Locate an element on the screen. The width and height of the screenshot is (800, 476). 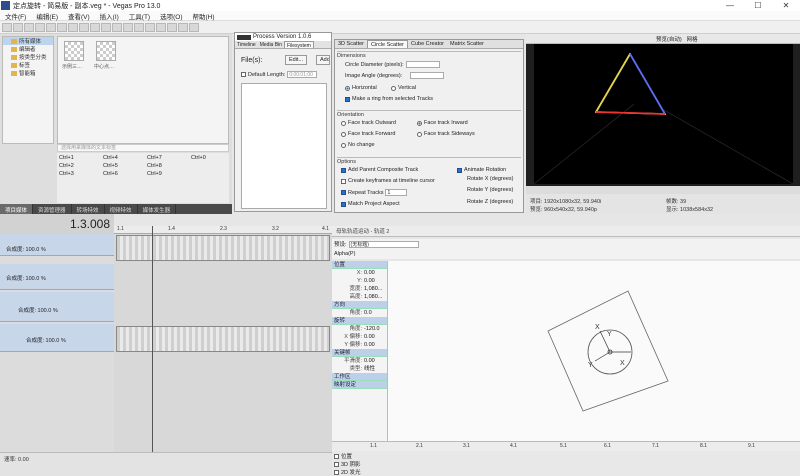
horizontal-radio is located at coordinates (347, 88).